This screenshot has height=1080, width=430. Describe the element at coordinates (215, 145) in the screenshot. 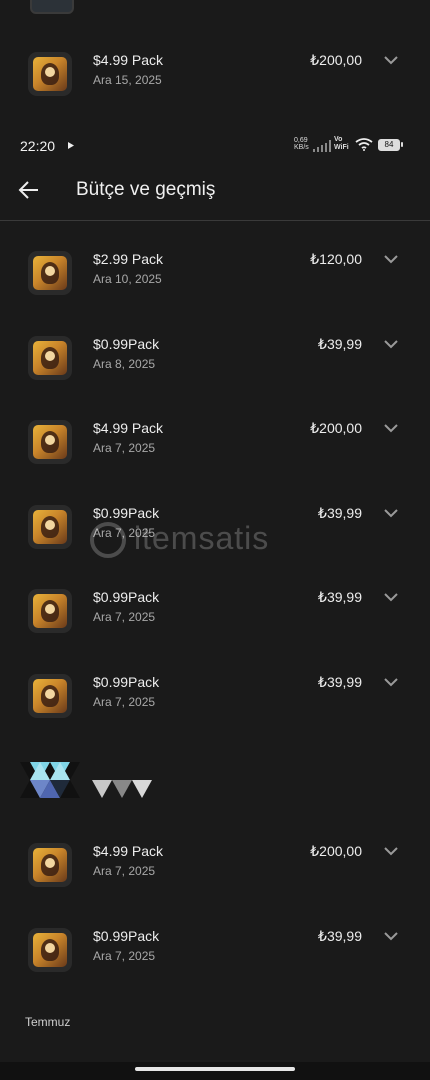

I see `status-bar: 22:20 0,69 KB/s Vo WiFi 84` at that location.